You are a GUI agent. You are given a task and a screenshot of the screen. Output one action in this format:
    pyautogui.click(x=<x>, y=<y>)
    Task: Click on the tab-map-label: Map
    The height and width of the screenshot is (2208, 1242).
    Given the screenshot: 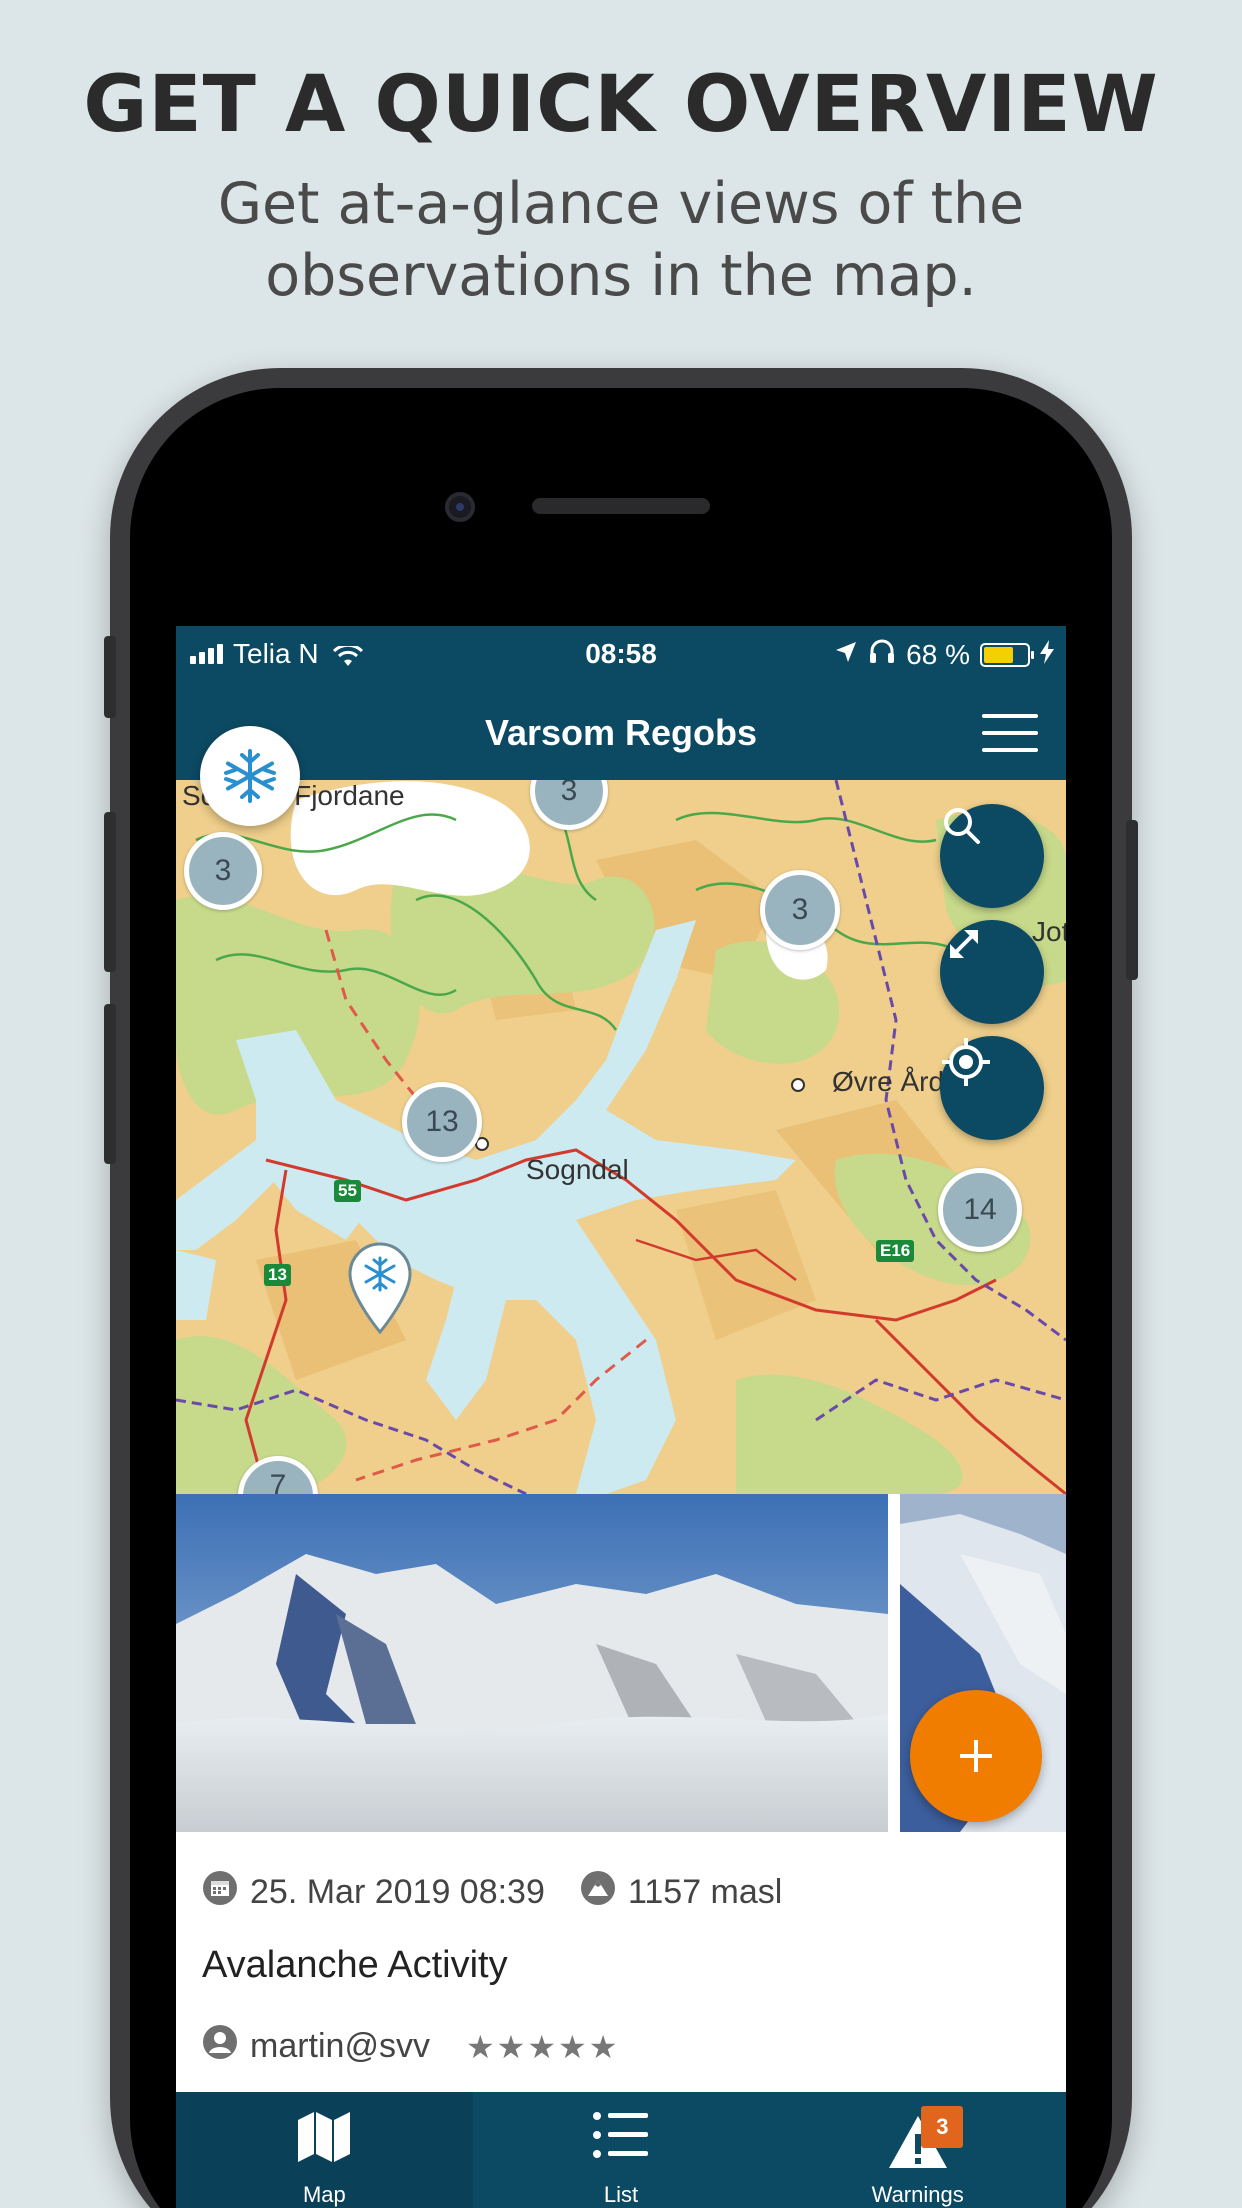 What is the action you would take?
    pyautogui.click(x=324, y=2194)
    